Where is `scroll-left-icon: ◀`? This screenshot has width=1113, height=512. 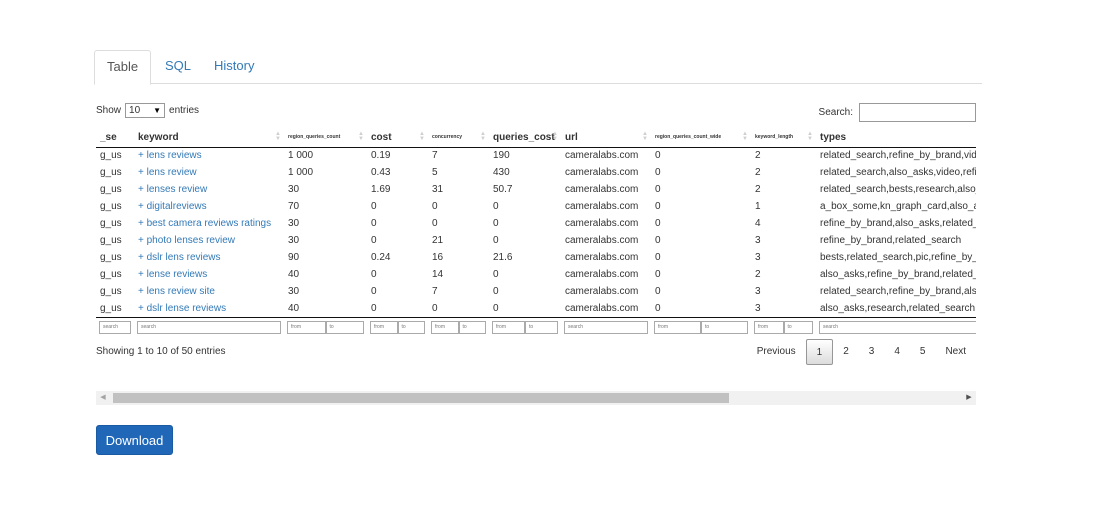
scroll-left-icon: ◀ is located at coordinates (103, 398).